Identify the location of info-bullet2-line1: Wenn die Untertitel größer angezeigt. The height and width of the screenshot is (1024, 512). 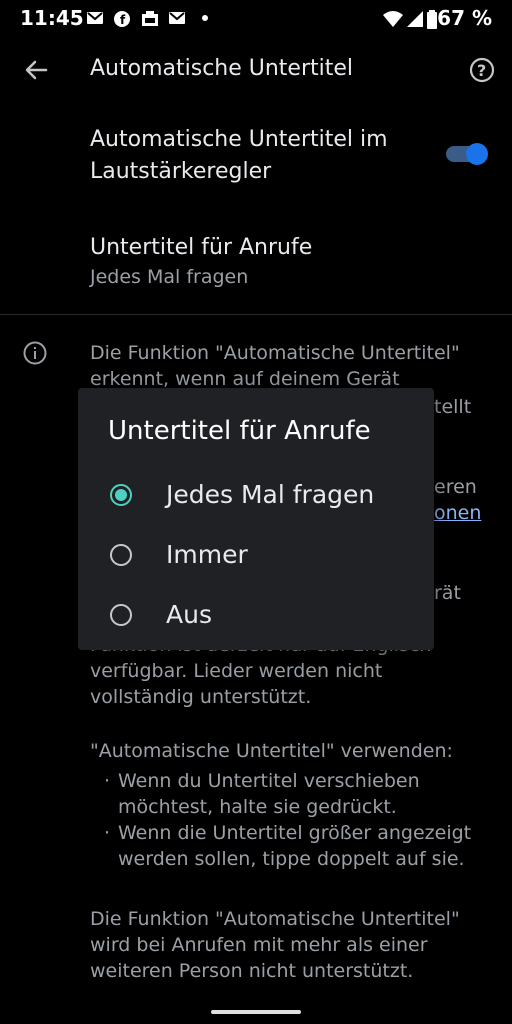
(295, 833).